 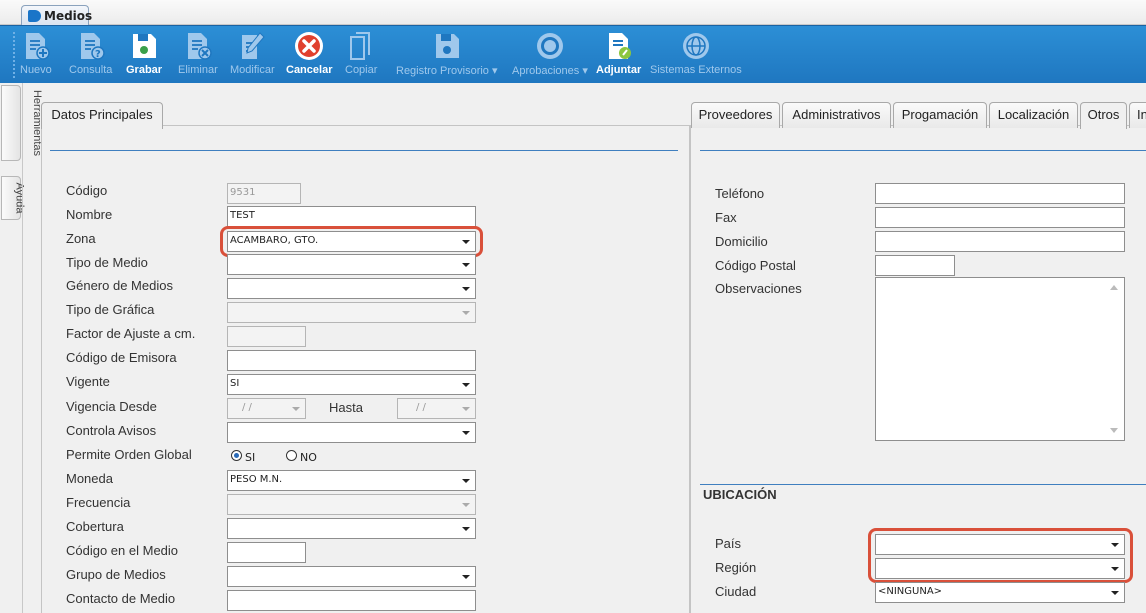 What do you see at coordinates (351, 576) in the screenshot?
I see `grupo-medios-select` at bounding box center [351, 576].